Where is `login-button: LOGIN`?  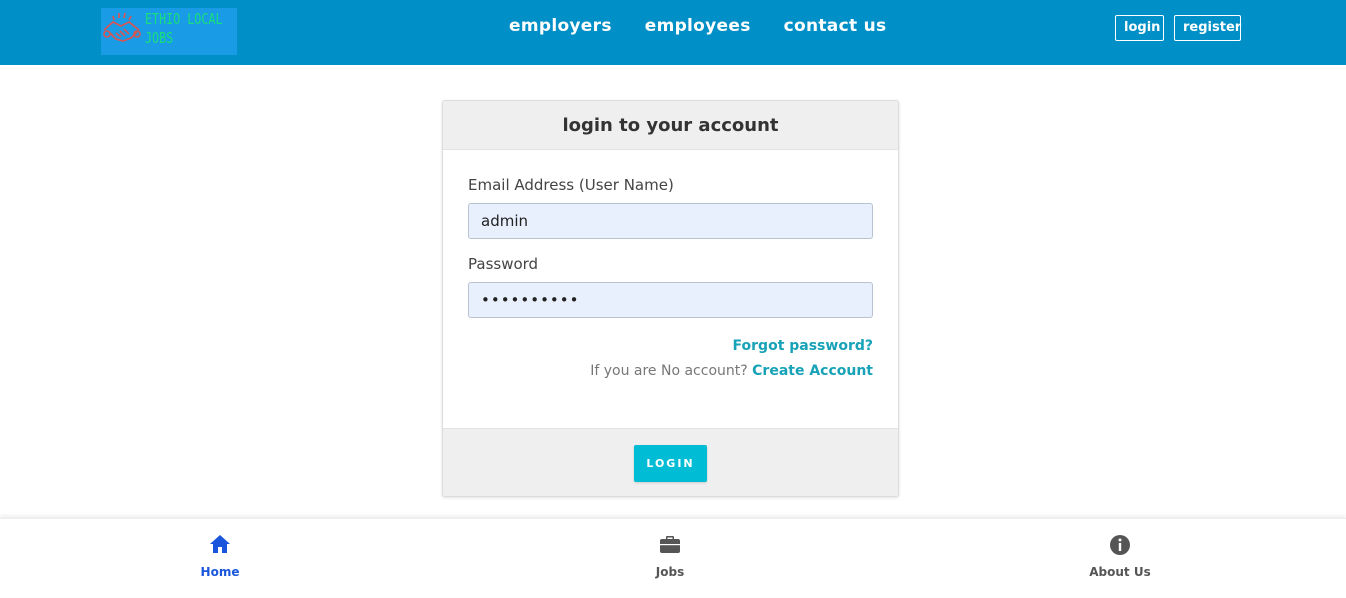
login-button: LOGIN is located at coordinates (670, 463).